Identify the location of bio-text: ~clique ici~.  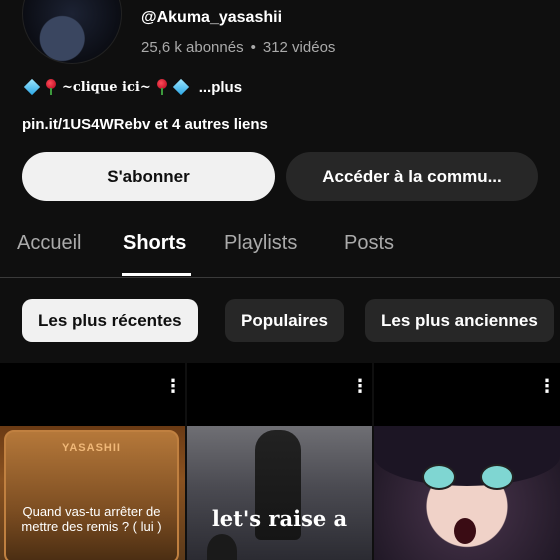
(106, 87).